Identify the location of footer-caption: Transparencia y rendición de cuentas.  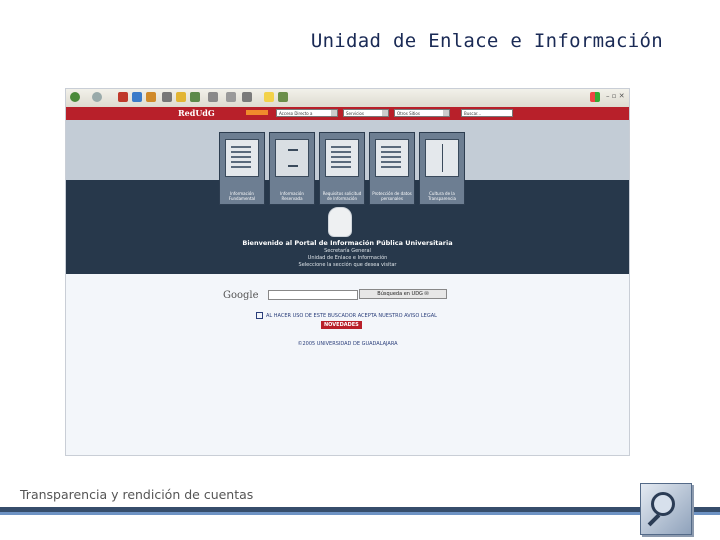
(137, 494).